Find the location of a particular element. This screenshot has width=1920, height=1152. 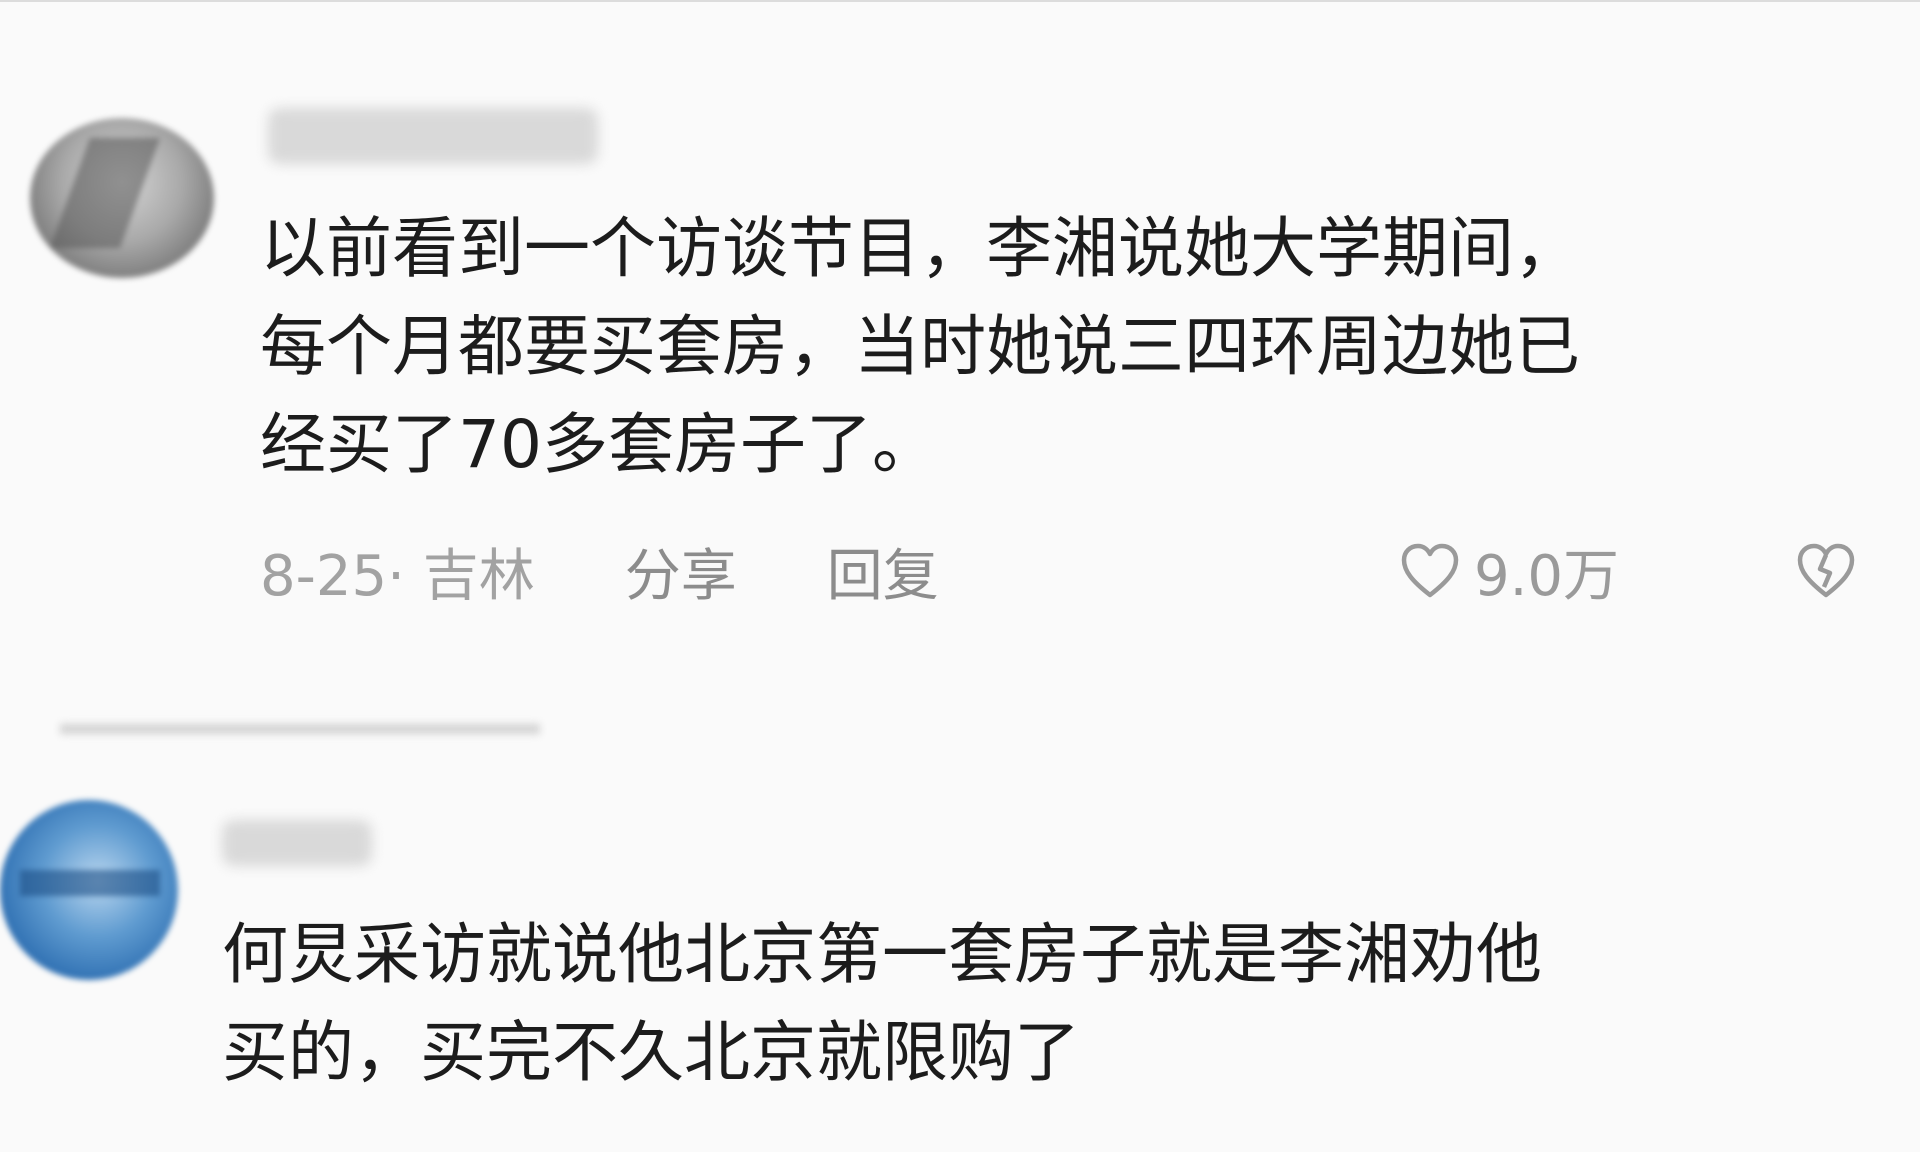

dislike-button is located at coordinates (1826, 571).